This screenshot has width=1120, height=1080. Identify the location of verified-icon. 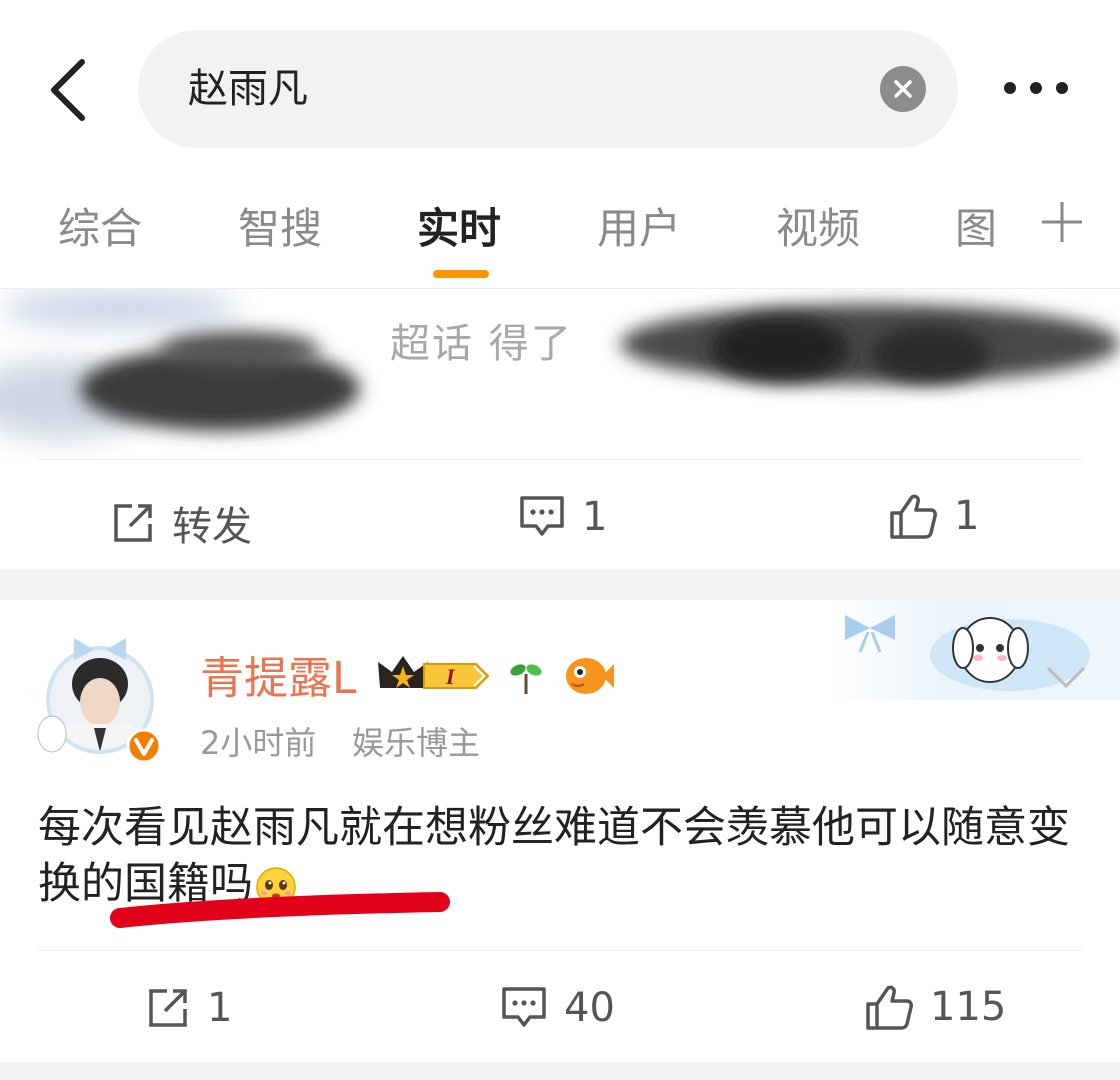
(144, 746).